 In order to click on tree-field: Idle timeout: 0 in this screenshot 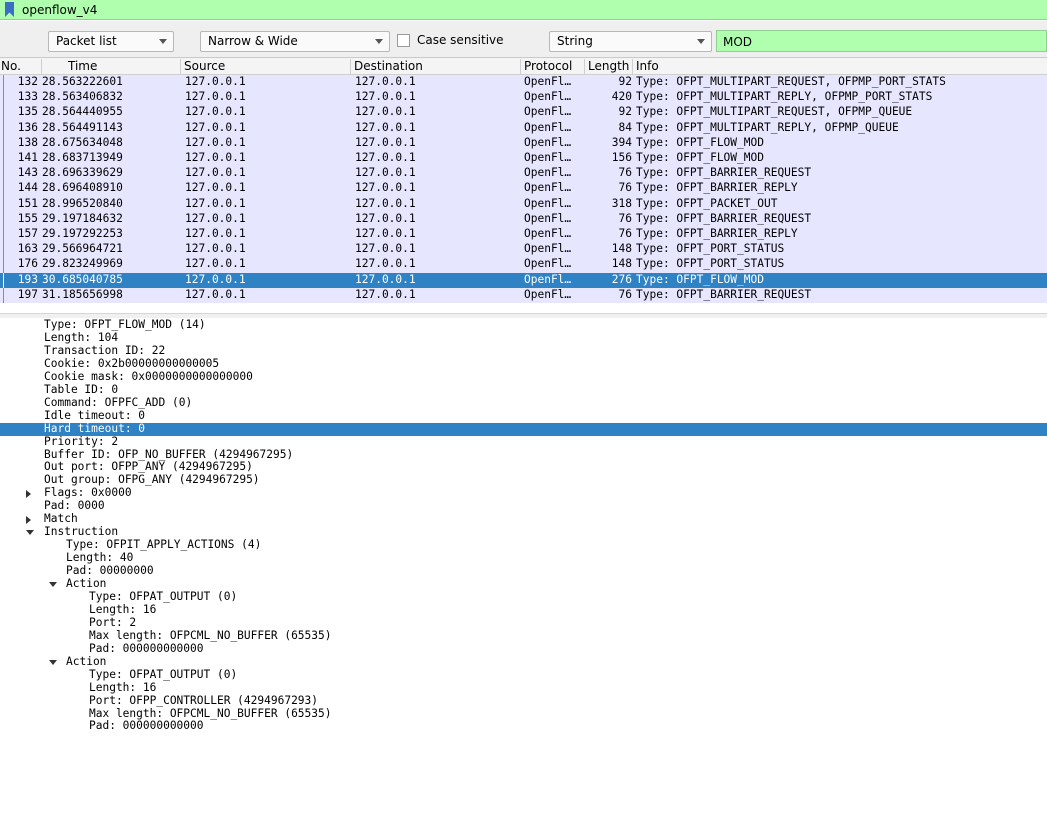, I will do `click(523, 416)`.